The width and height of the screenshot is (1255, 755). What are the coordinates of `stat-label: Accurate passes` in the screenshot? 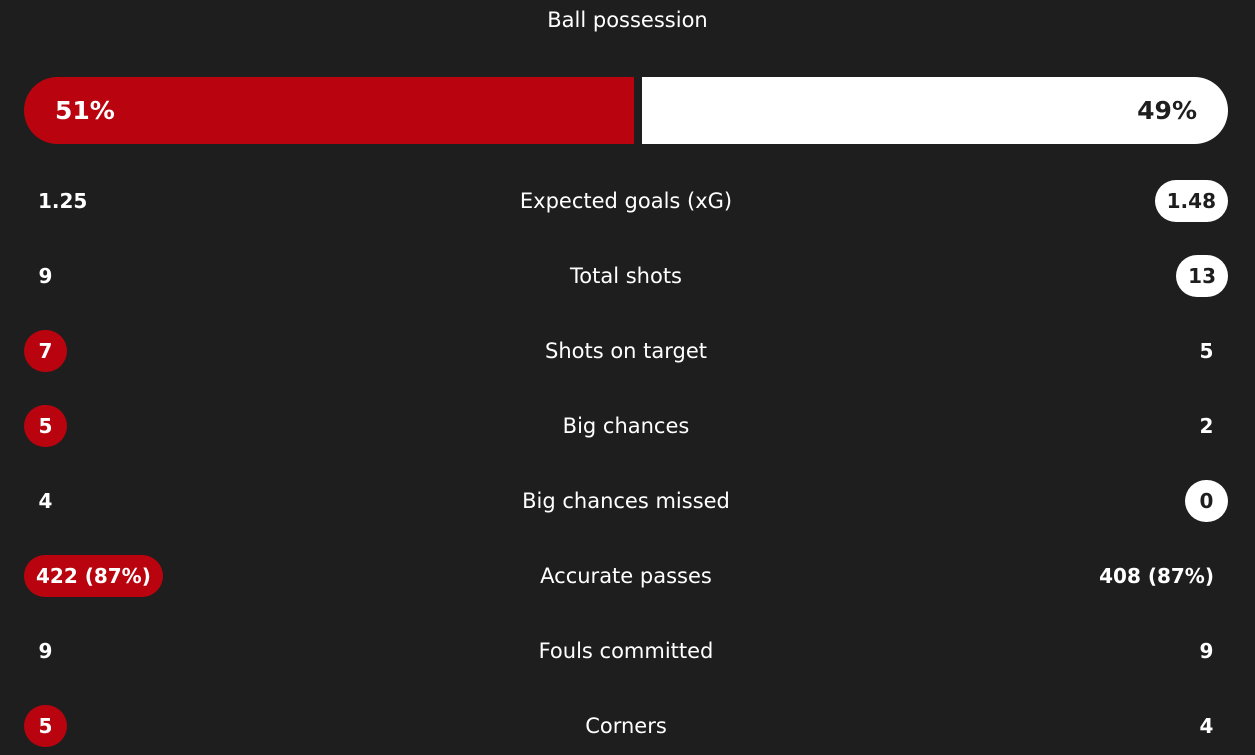 It's located at (626, 576).